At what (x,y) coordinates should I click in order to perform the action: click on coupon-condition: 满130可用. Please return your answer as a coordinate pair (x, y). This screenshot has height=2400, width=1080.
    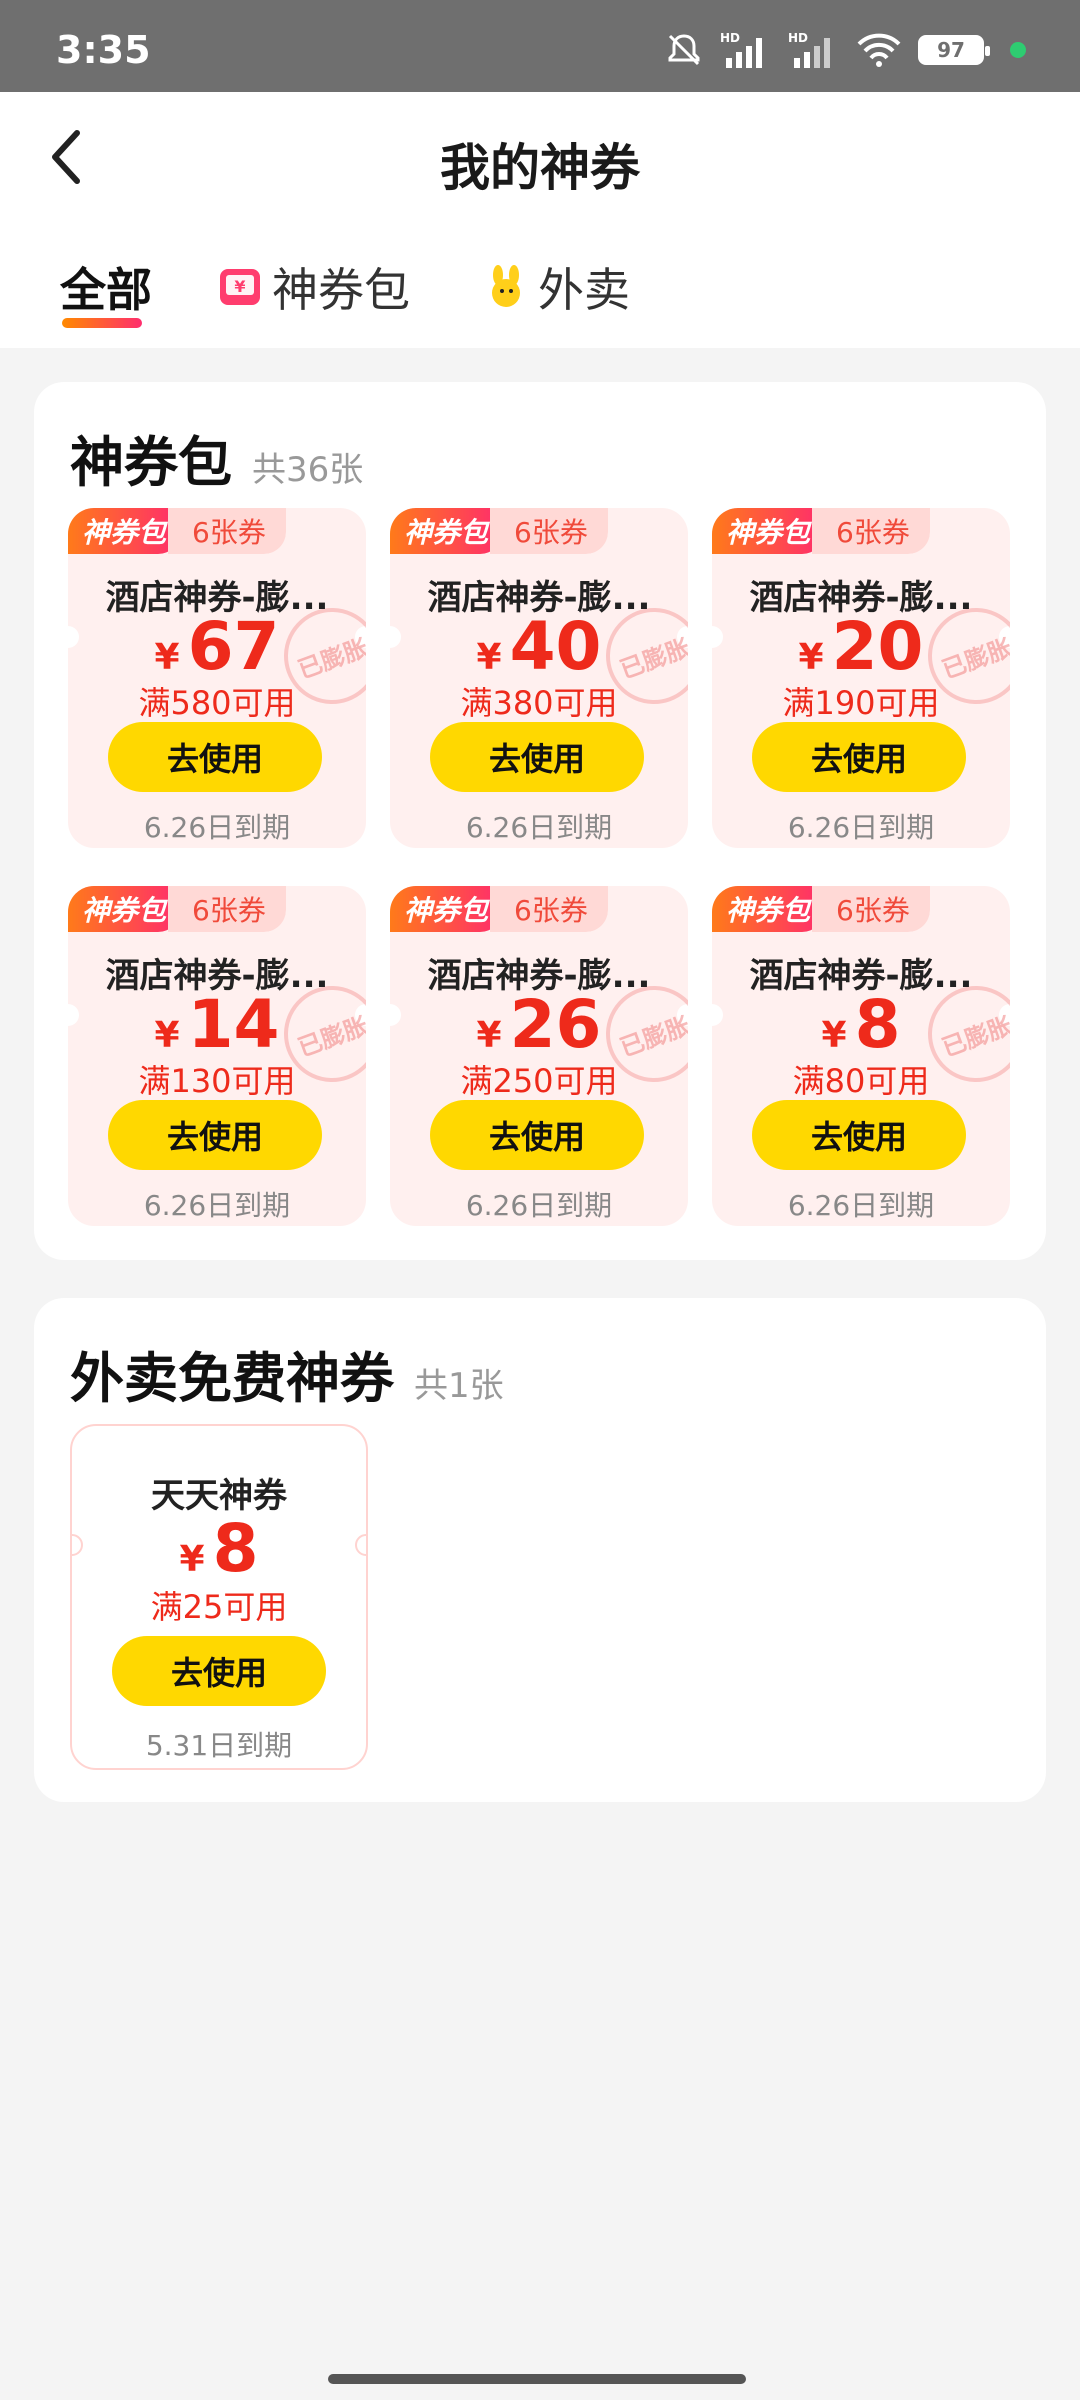
    Looking at the image, I should click on (217, 1081).